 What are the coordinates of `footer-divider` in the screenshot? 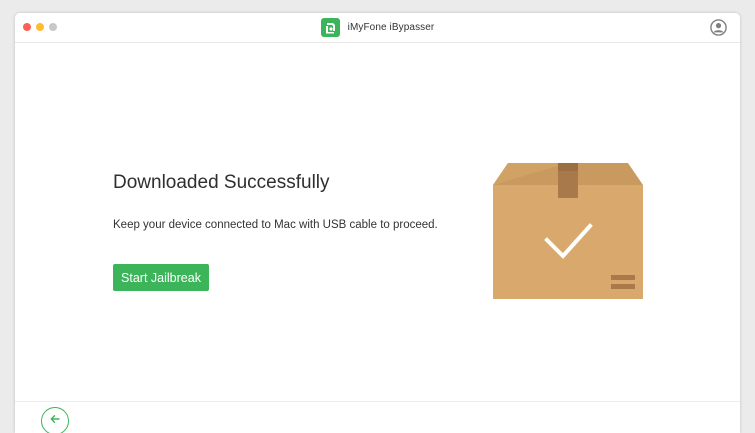 It's located at (377, 401).